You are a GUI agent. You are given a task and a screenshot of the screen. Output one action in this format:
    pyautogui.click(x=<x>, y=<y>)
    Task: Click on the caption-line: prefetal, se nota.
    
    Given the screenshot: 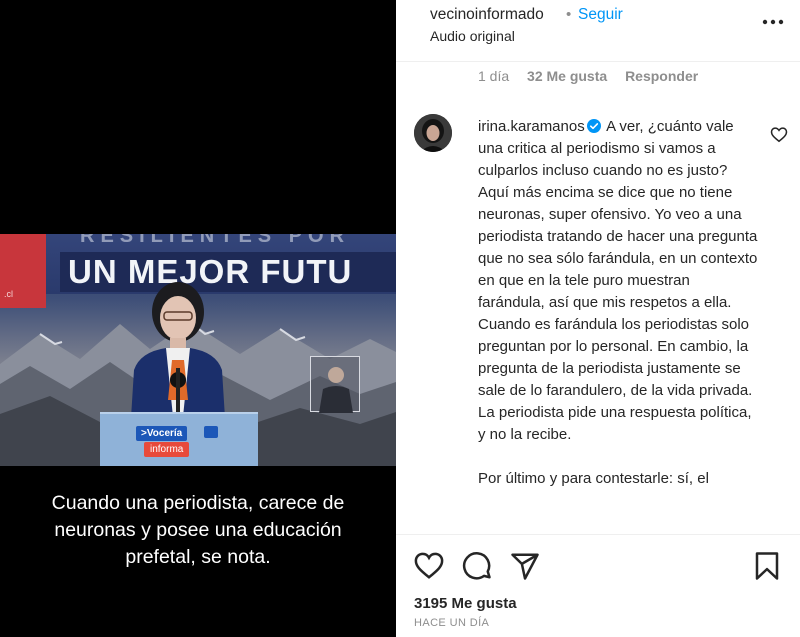 What is the action you would take?
    pyautogui.click(x=198, y=557)
    